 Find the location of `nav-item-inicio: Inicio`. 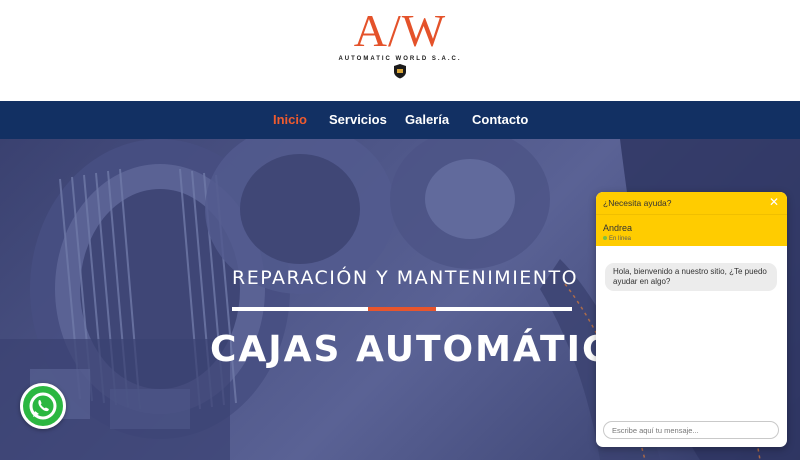

nav-item-inicio: Inicio is located at coordinates (290, 119).